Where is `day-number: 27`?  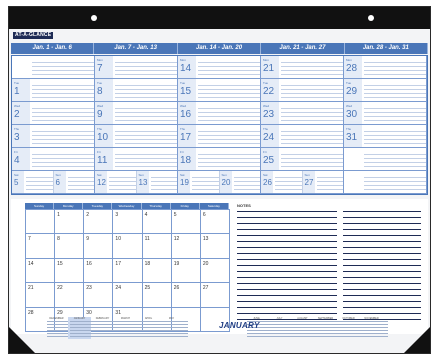
day-number: 27 is located at coordinates (309, 182).